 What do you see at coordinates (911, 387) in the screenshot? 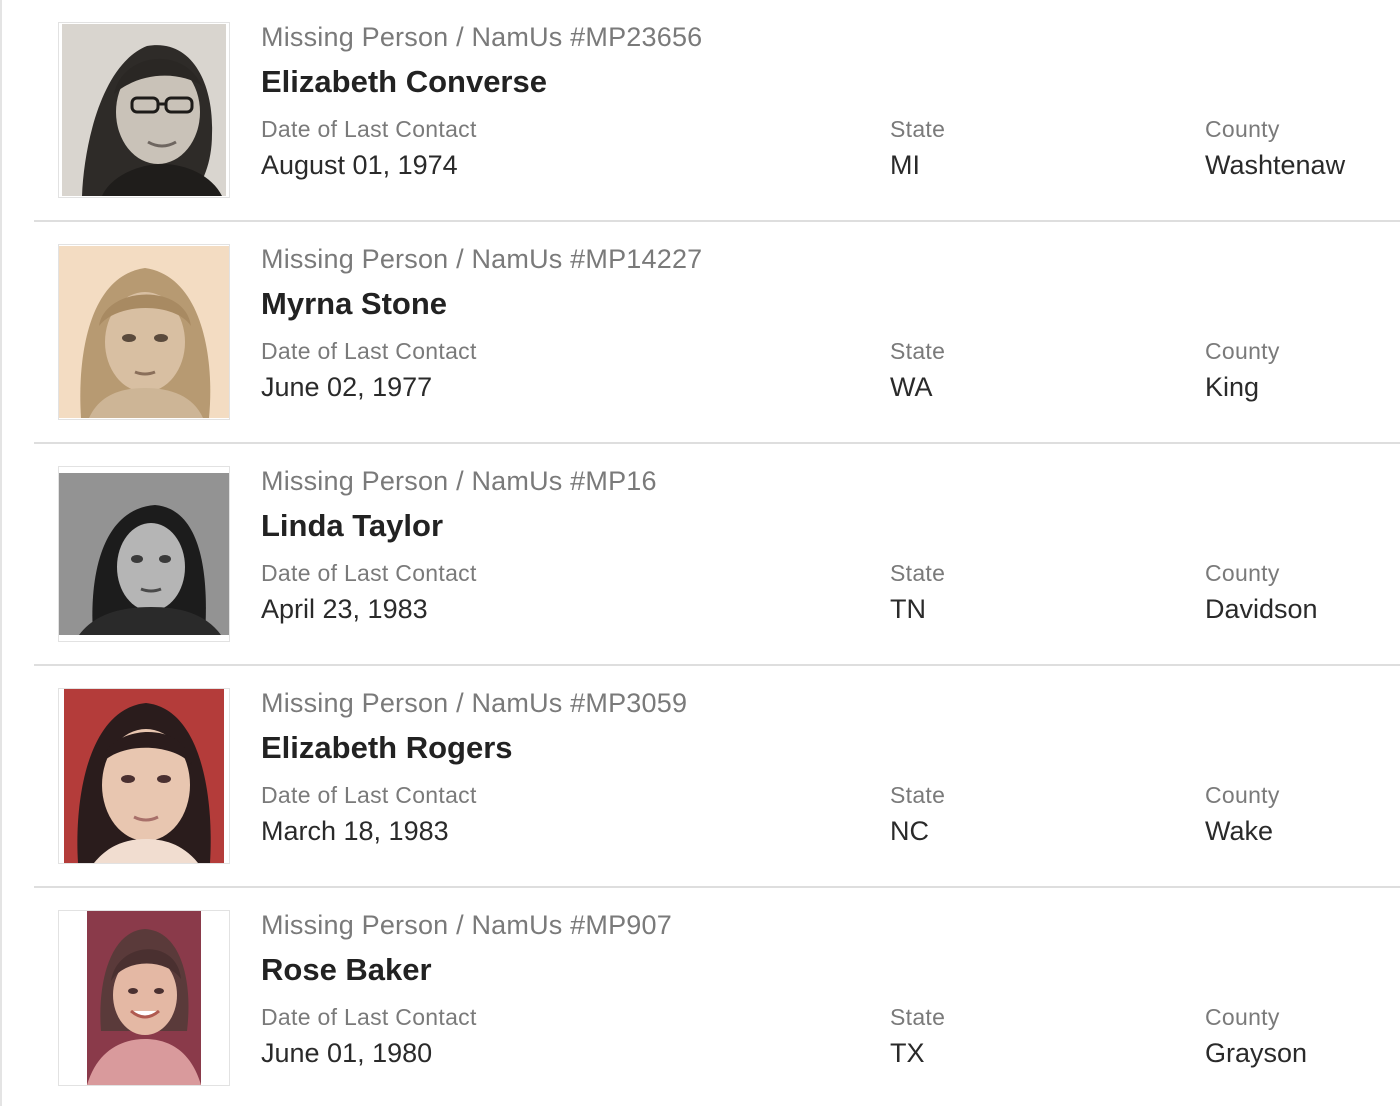
I see `state-value: WA` at bounding box center [911, 387].